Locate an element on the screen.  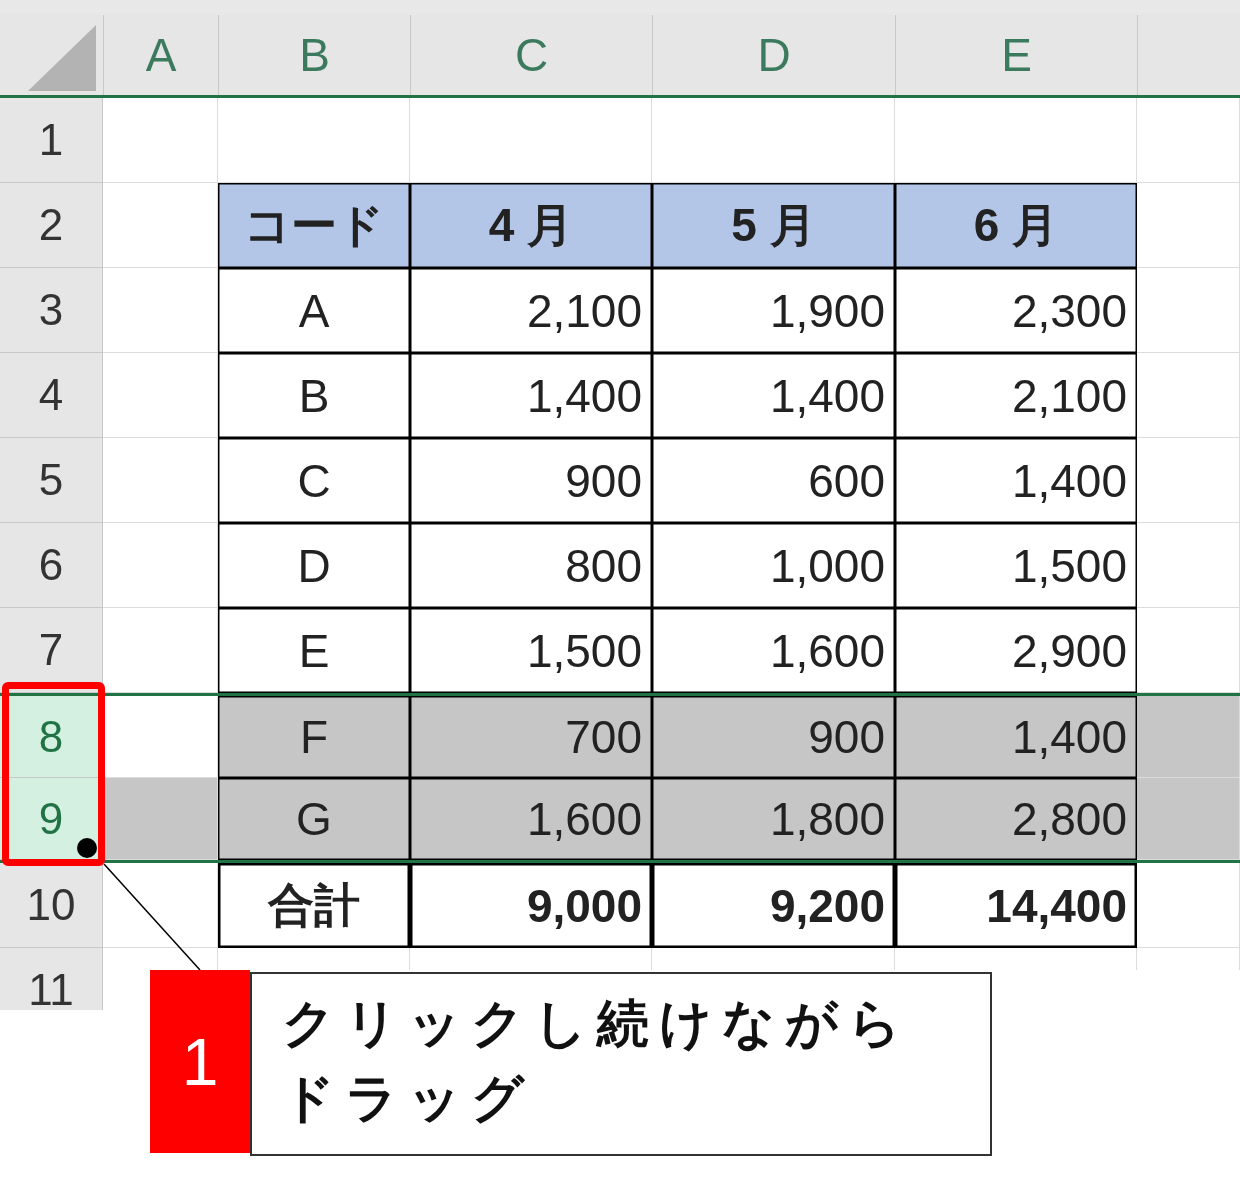
column-header is located at coordinates (1189, 55).